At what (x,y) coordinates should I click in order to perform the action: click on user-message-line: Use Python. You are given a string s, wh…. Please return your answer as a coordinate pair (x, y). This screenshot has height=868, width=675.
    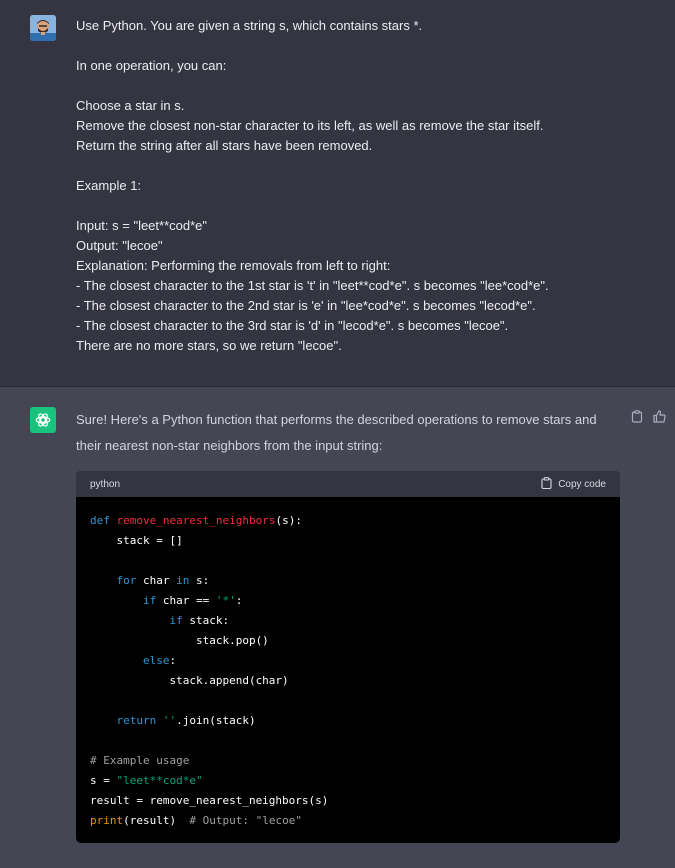
    Looking at the image, I should click on (249, 25).